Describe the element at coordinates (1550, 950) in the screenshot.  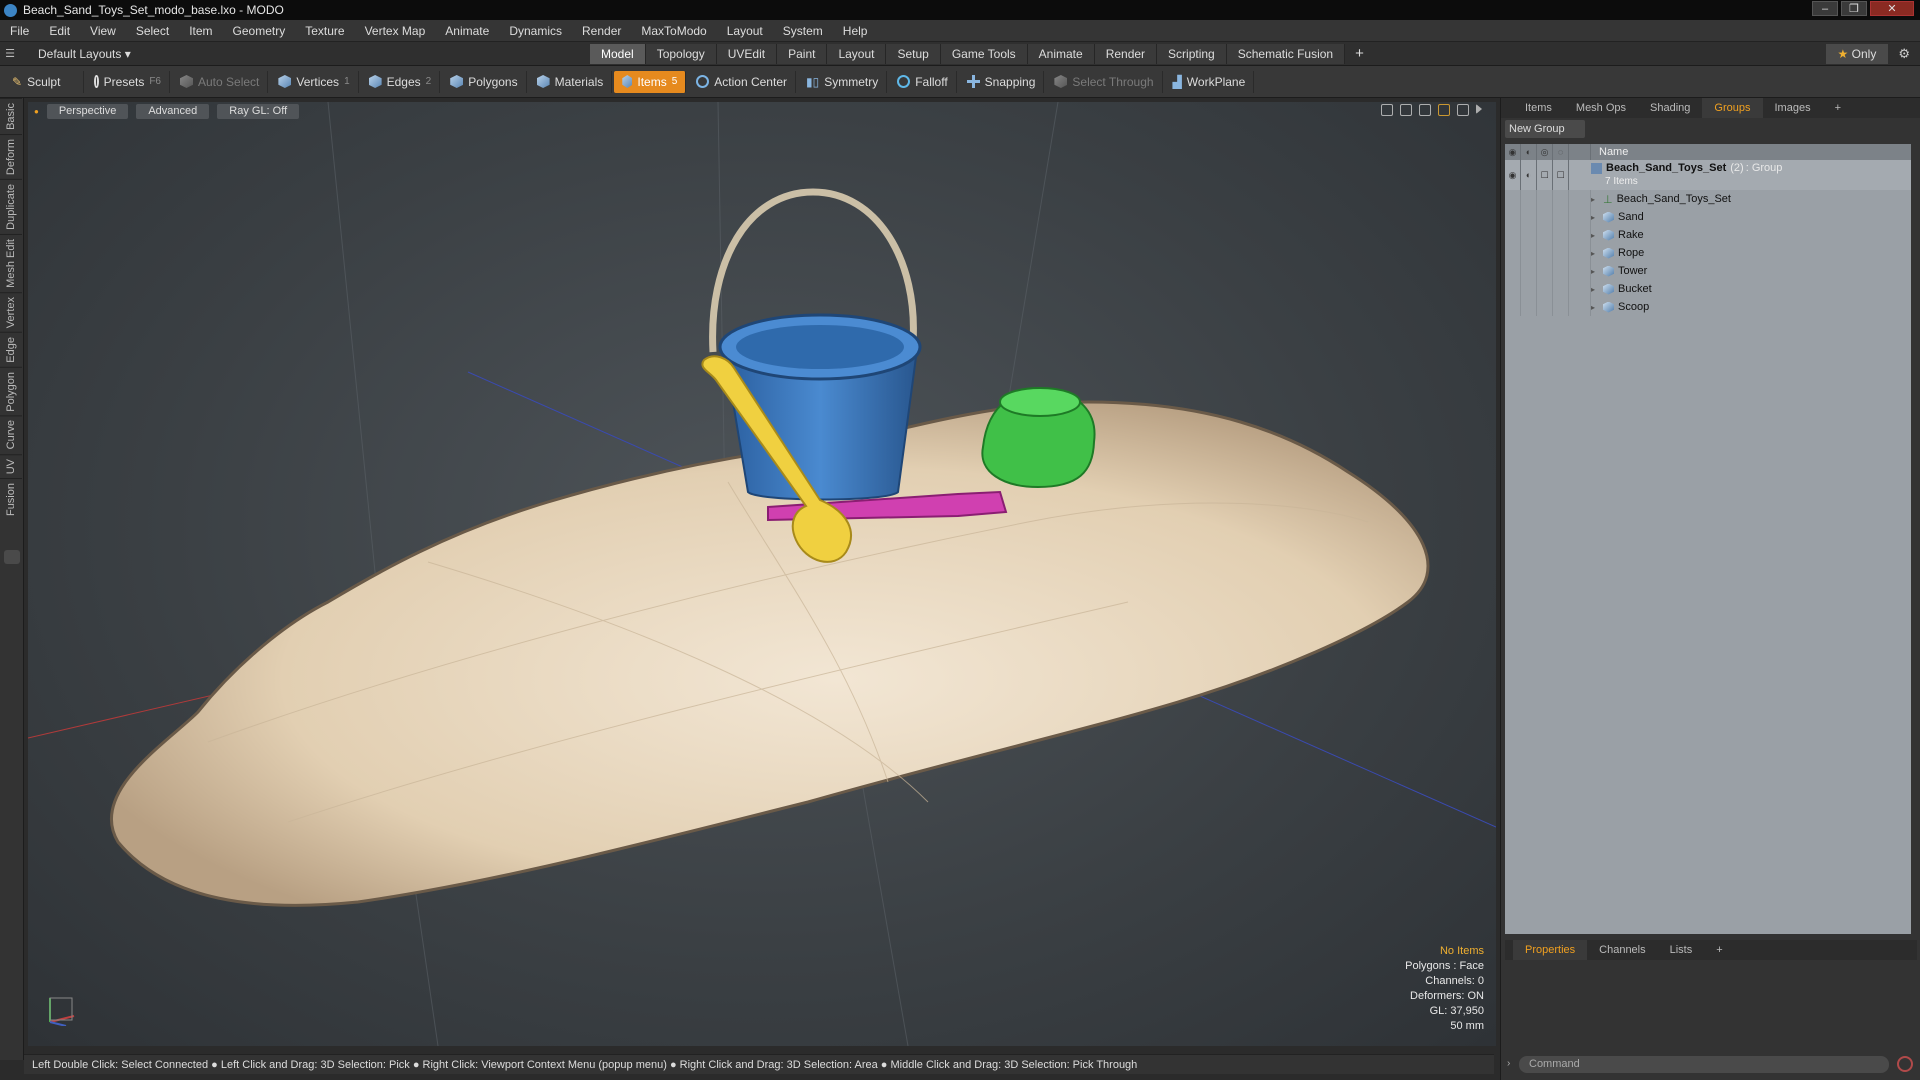
I see `tab-properties: Properties` at that location.